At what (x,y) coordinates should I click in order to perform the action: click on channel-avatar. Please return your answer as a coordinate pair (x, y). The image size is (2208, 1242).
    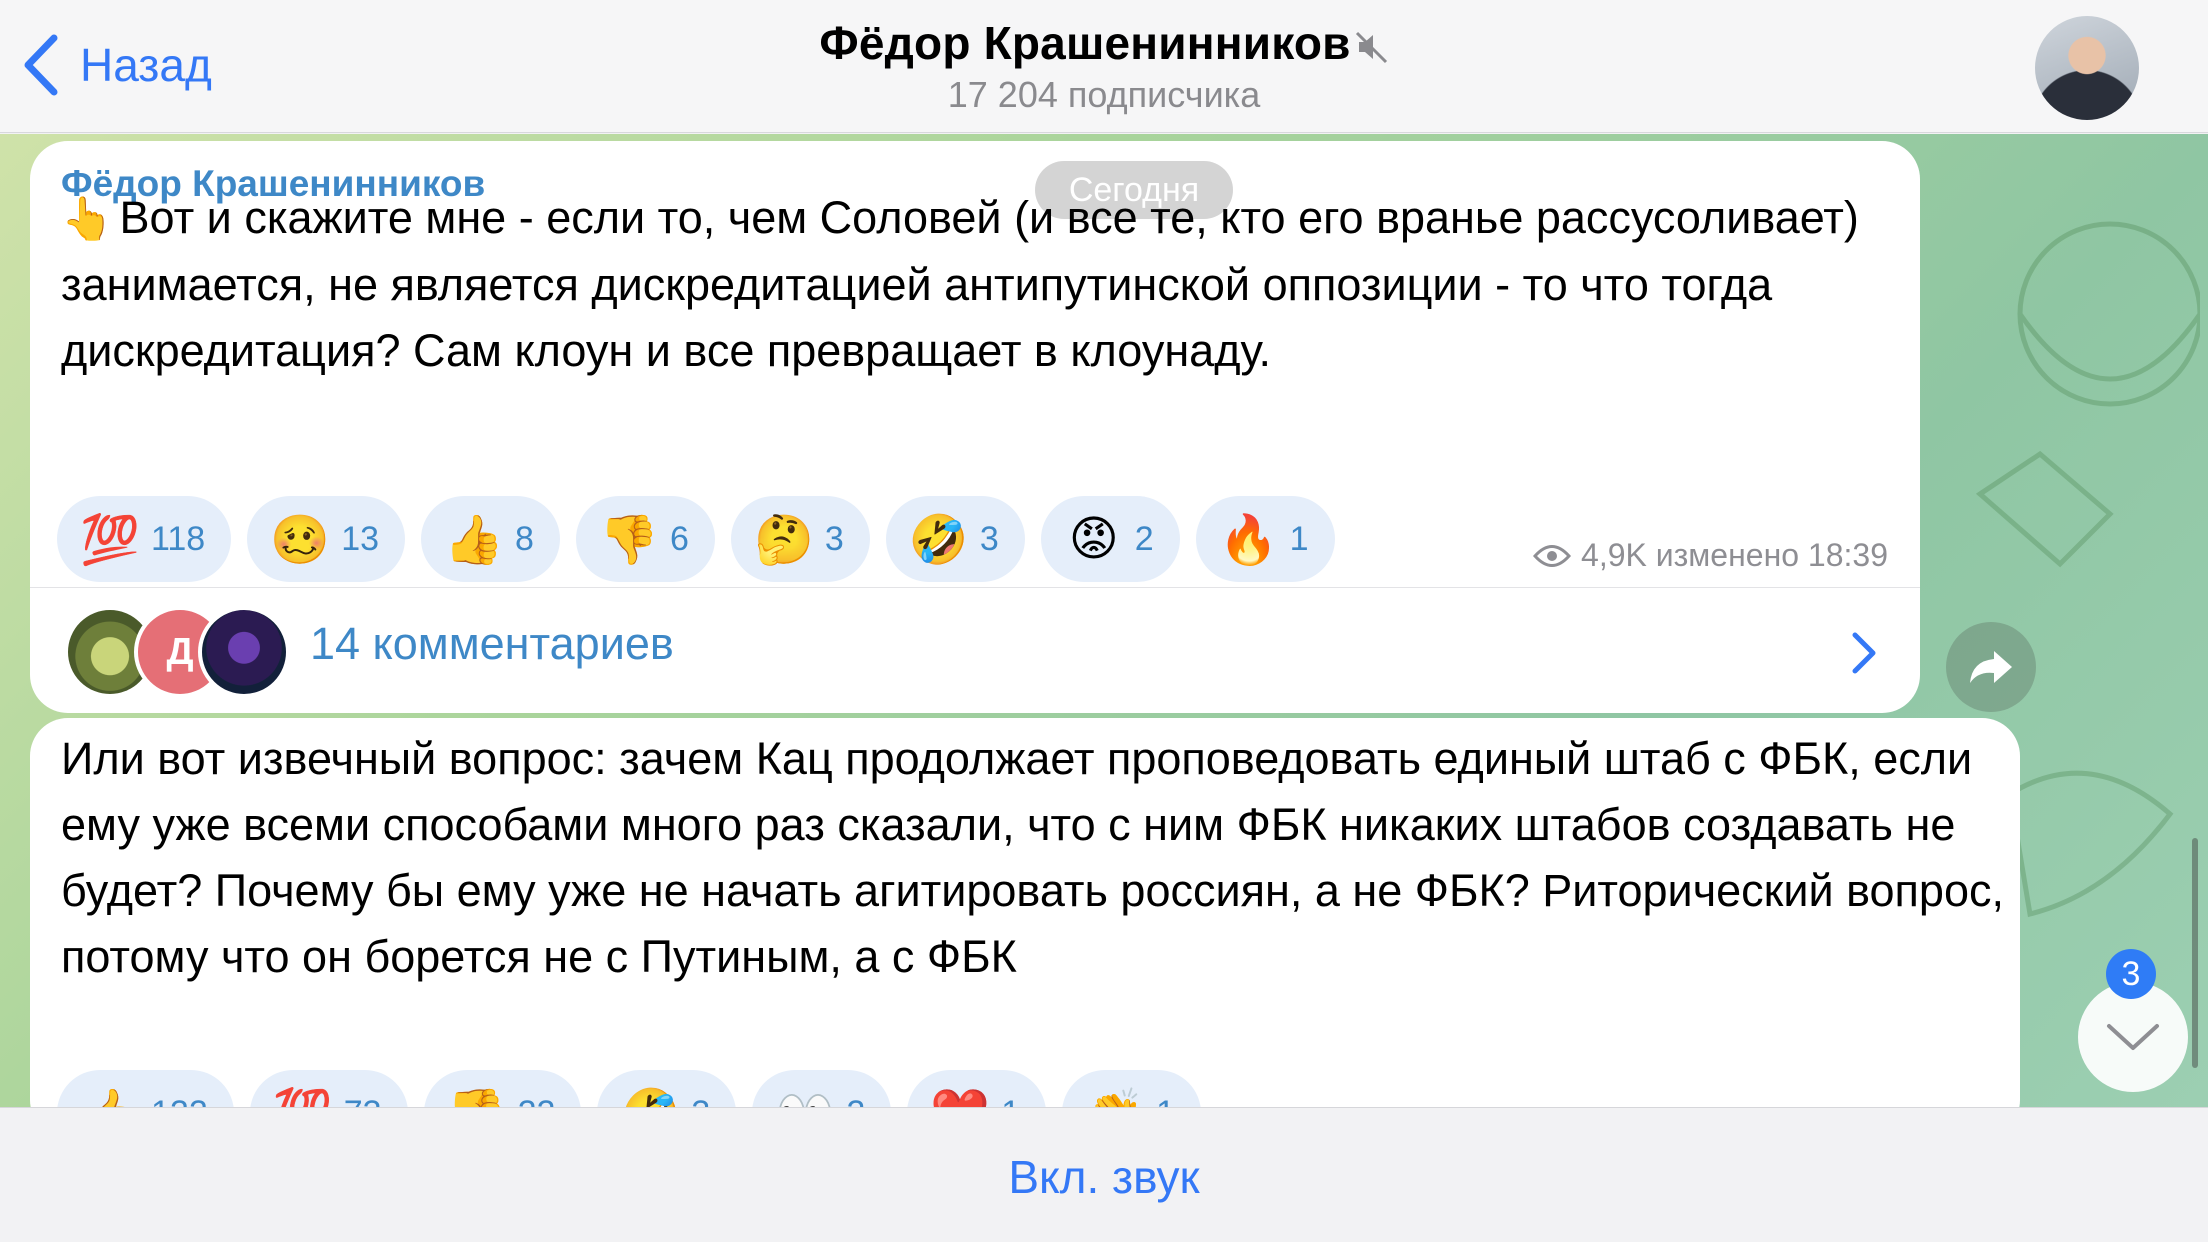
    Looking at the image, I should click on (2087, 68).